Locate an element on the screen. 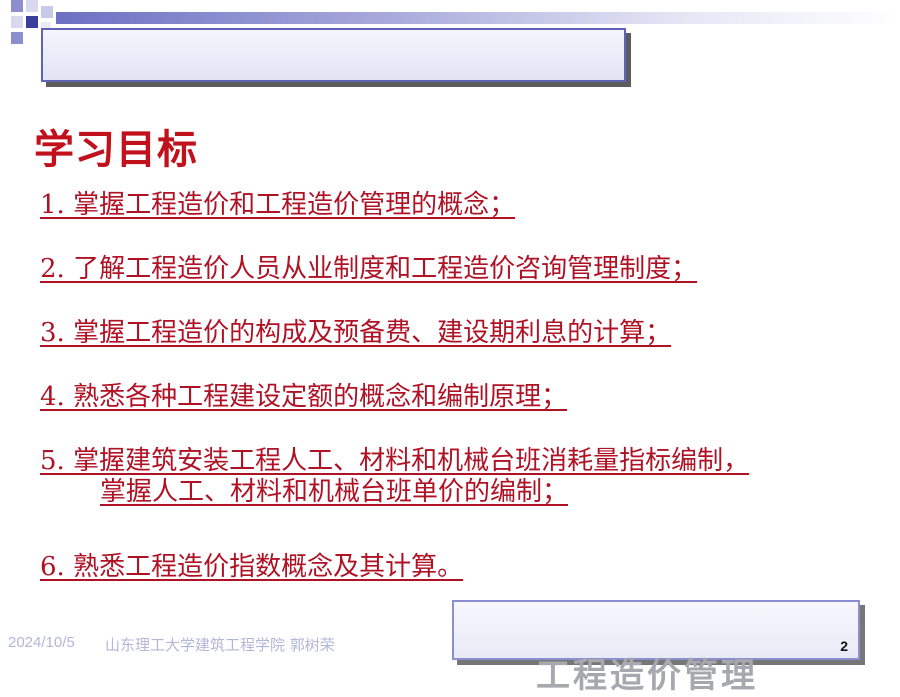  slide-title: 学习目标 is located at coordinates (116, 150).